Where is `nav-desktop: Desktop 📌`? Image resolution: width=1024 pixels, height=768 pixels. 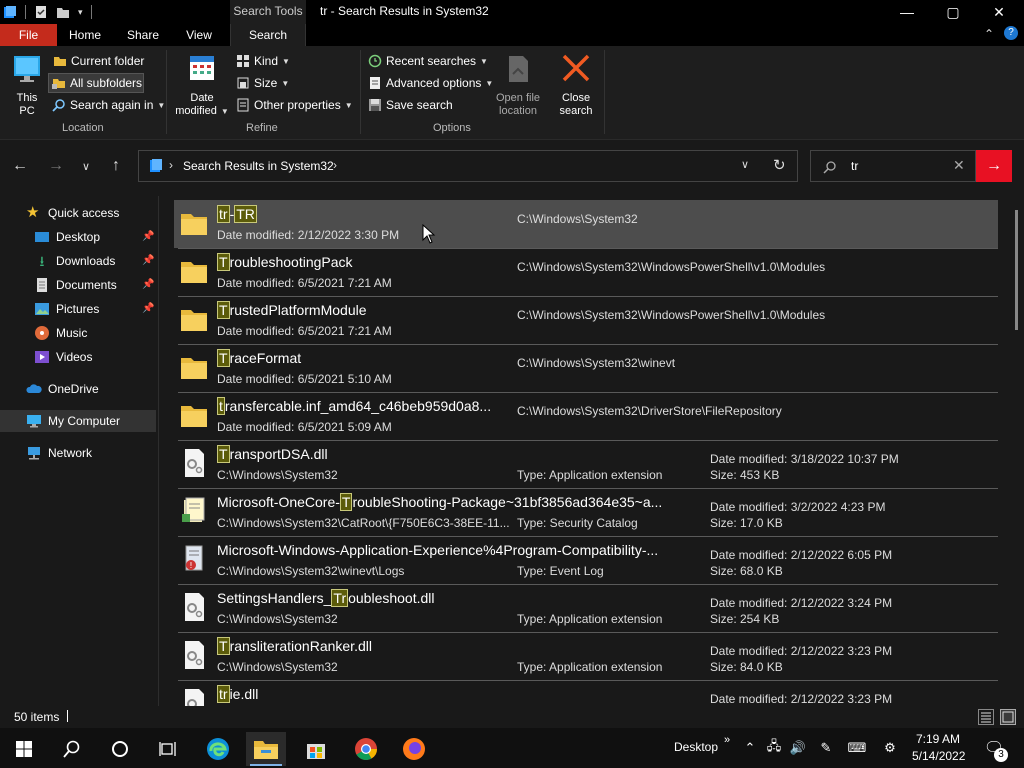 nav-desktop: Desktop 📌 is located at coordinates (78, 237).